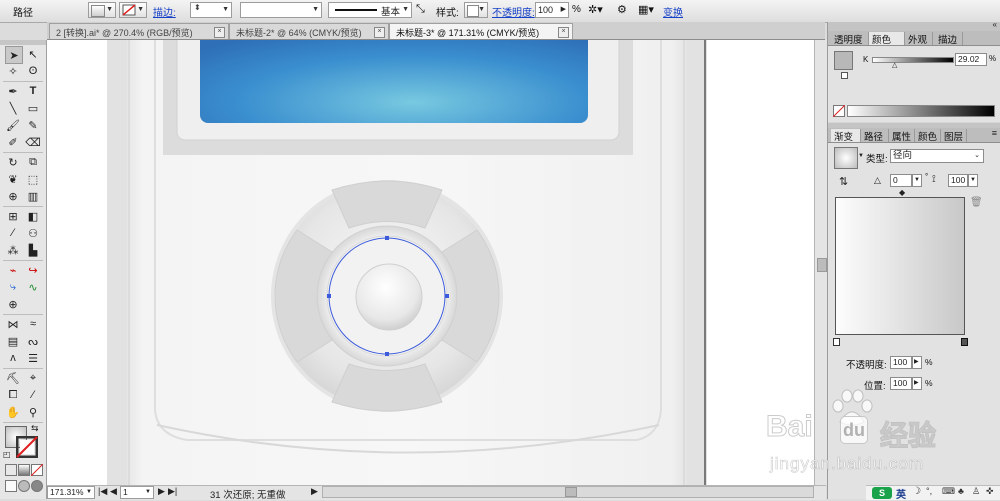  Describe the element at coordinates (914, 25) in the screenshot. I see `panel-grip: «` at that location.